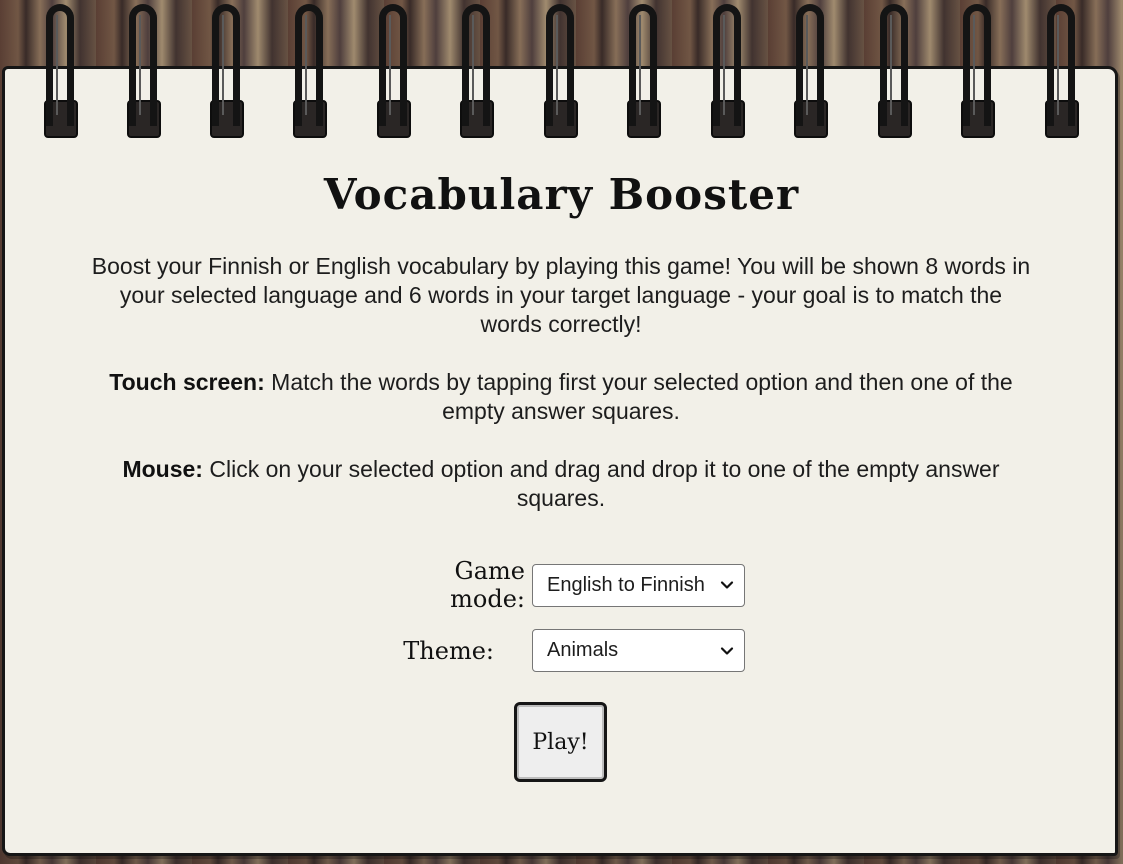  I want to click on theme-label: Theme:, so click(448, 650).